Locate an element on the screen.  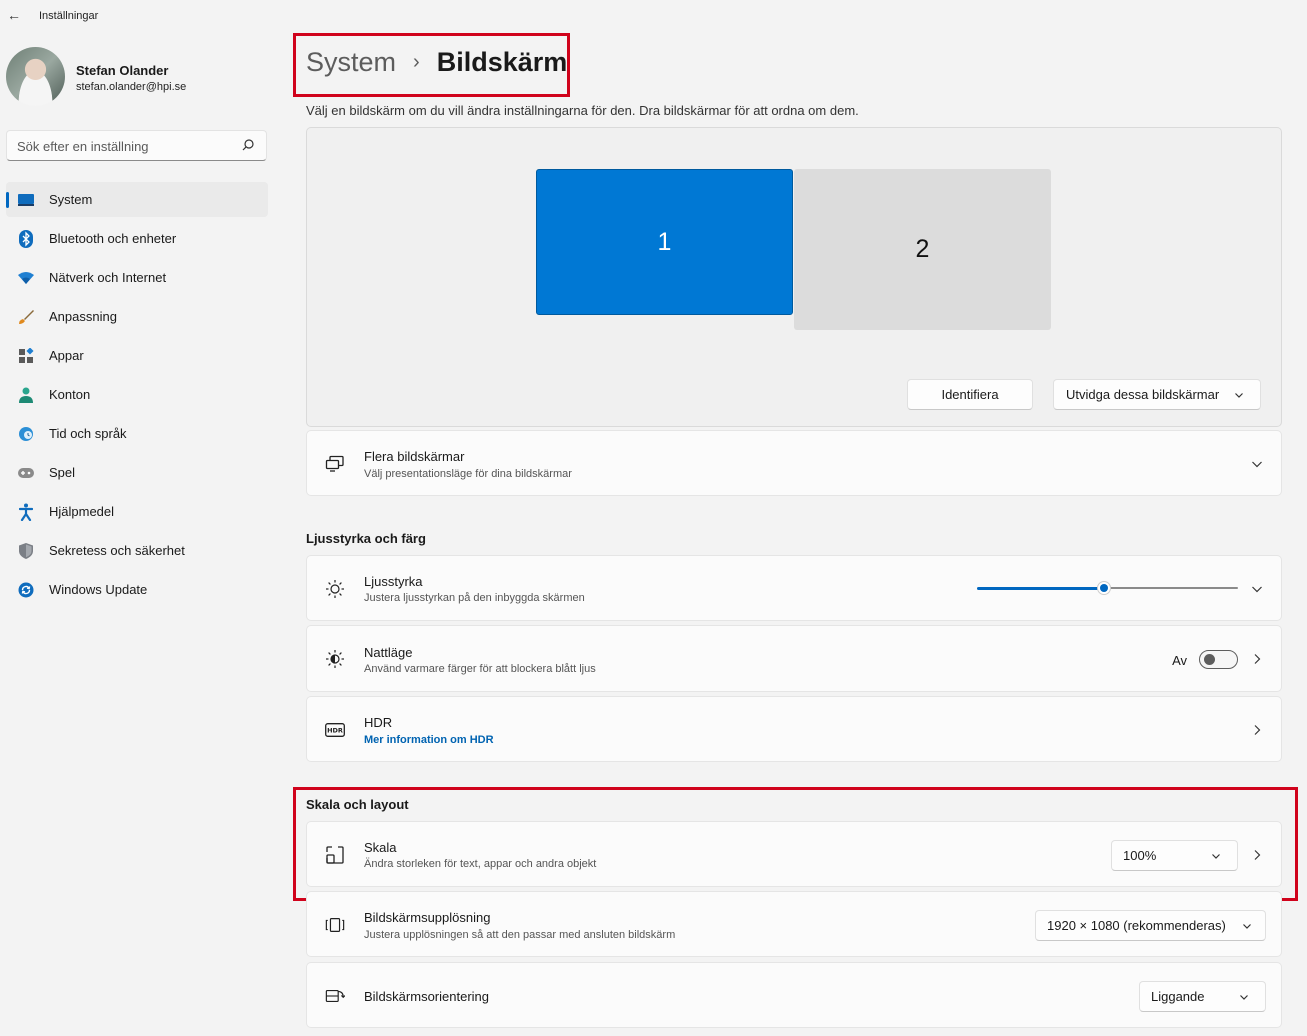
sidebar-item-network: Nätverk och Internet is located at coordinates (137, 277).